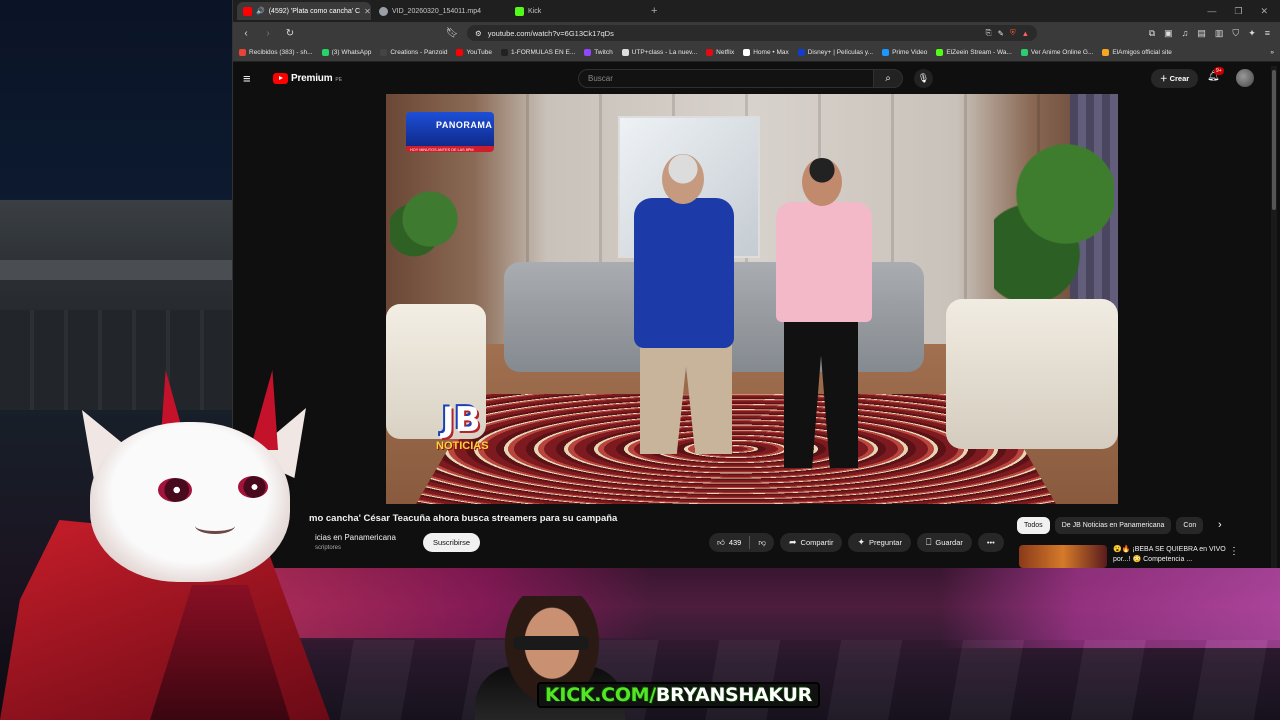 Image resolution: width=1280 pixels, height=720 pixels. What do you see at coordinates (683, 179) in the screenshot?
I see `person1-head` at bounding box center [683, 179].